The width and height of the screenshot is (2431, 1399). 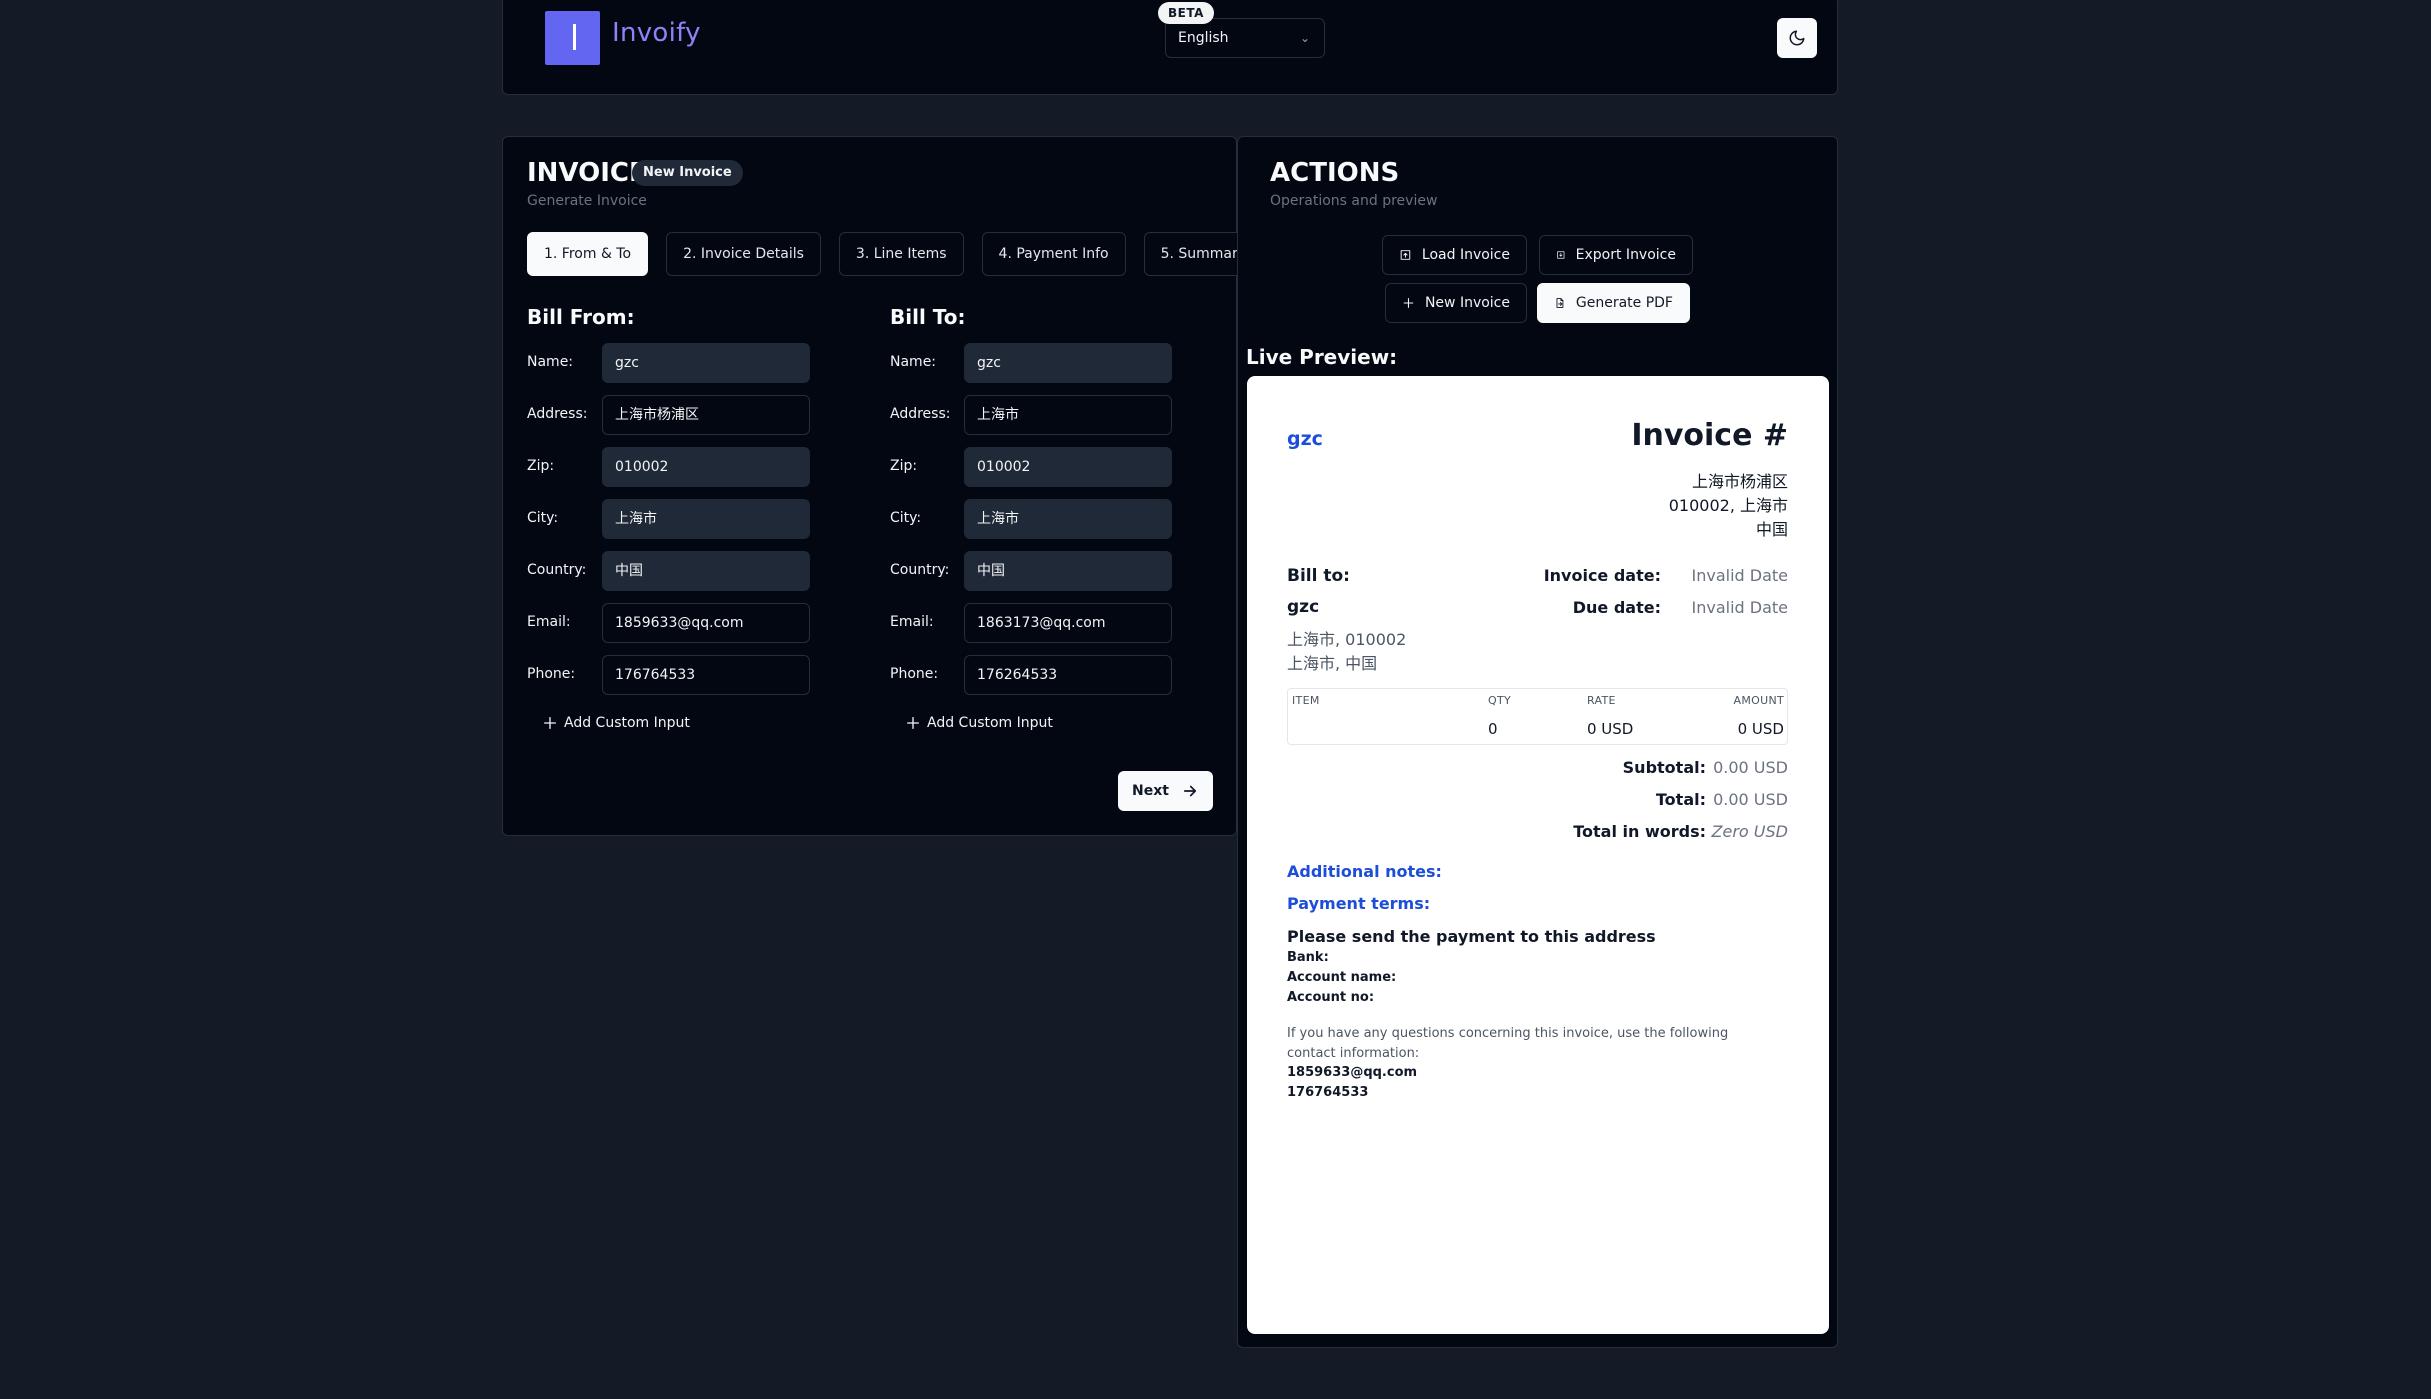 What do you see at coordinates (706, 519) in the screenshot?
I see `from-city-input: 上海市` at bounding box center [706, 519].